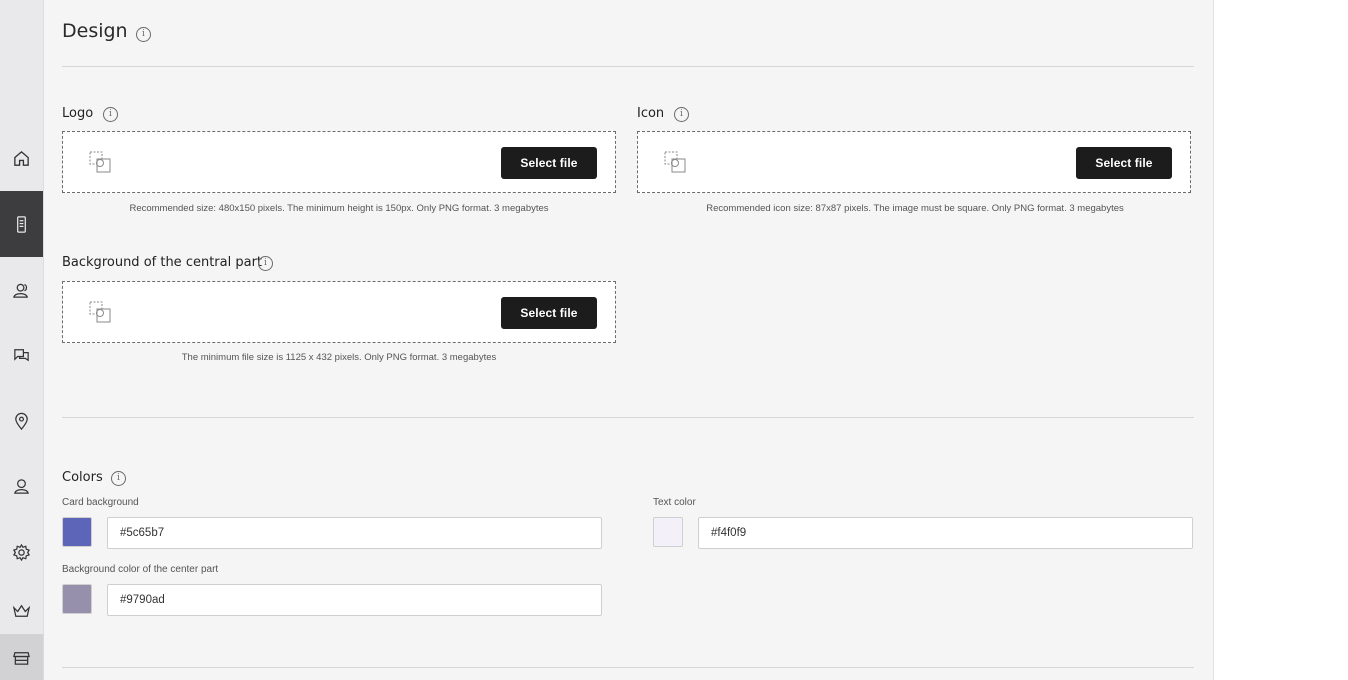 The height and width of the screenshot is (680, 1348). I want to click on sidebar-item-locations, so click(21, 421).